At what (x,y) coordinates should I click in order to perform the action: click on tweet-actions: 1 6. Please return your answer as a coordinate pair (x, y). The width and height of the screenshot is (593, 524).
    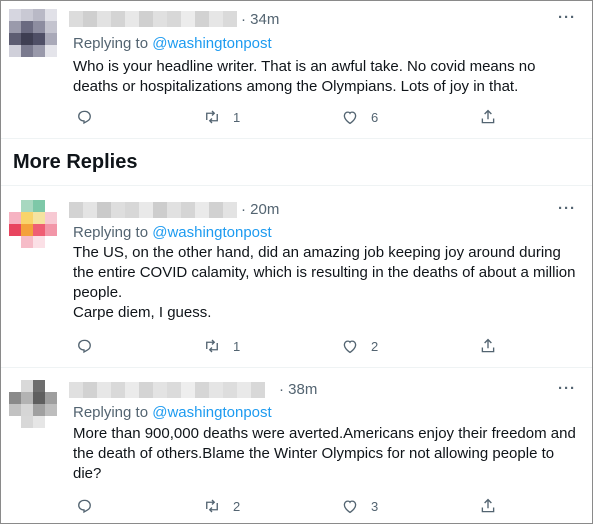
    Looking at the image, I should click on (288, 117).